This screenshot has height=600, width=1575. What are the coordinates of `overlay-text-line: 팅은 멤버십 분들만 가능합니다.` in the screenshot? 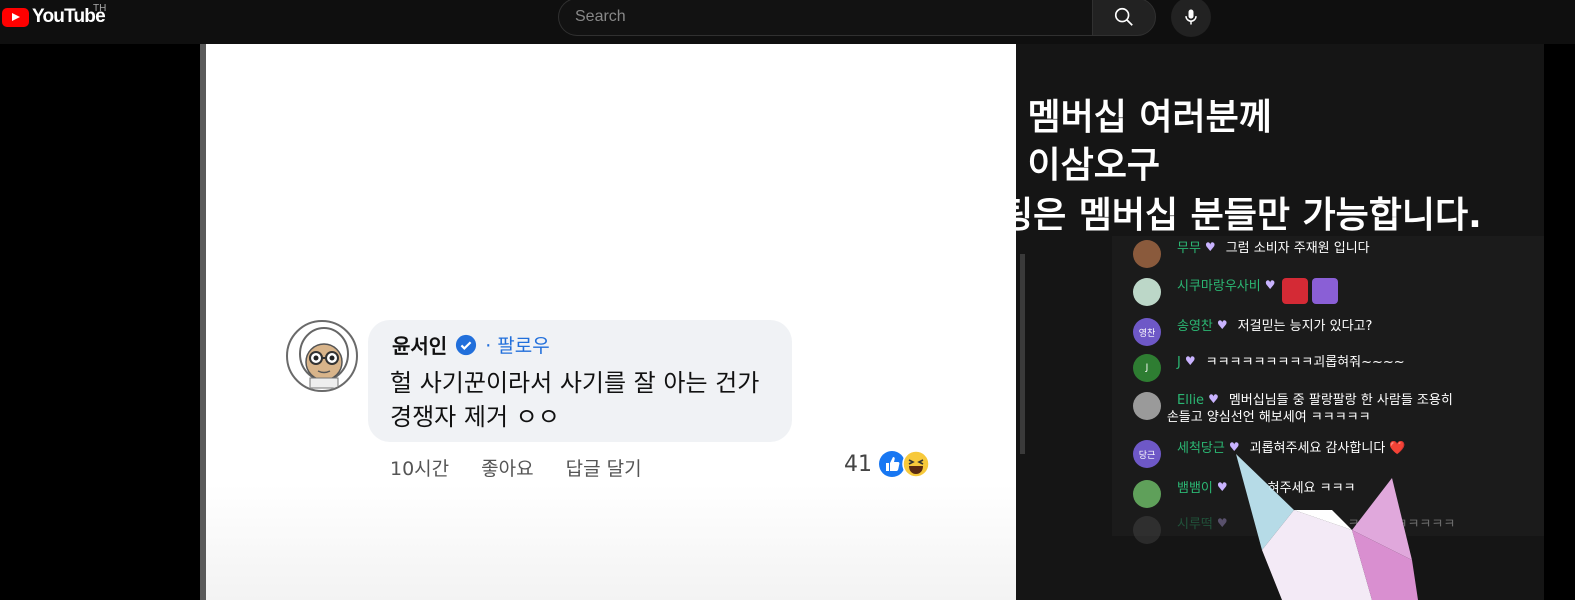 It's located at (1241, 215).